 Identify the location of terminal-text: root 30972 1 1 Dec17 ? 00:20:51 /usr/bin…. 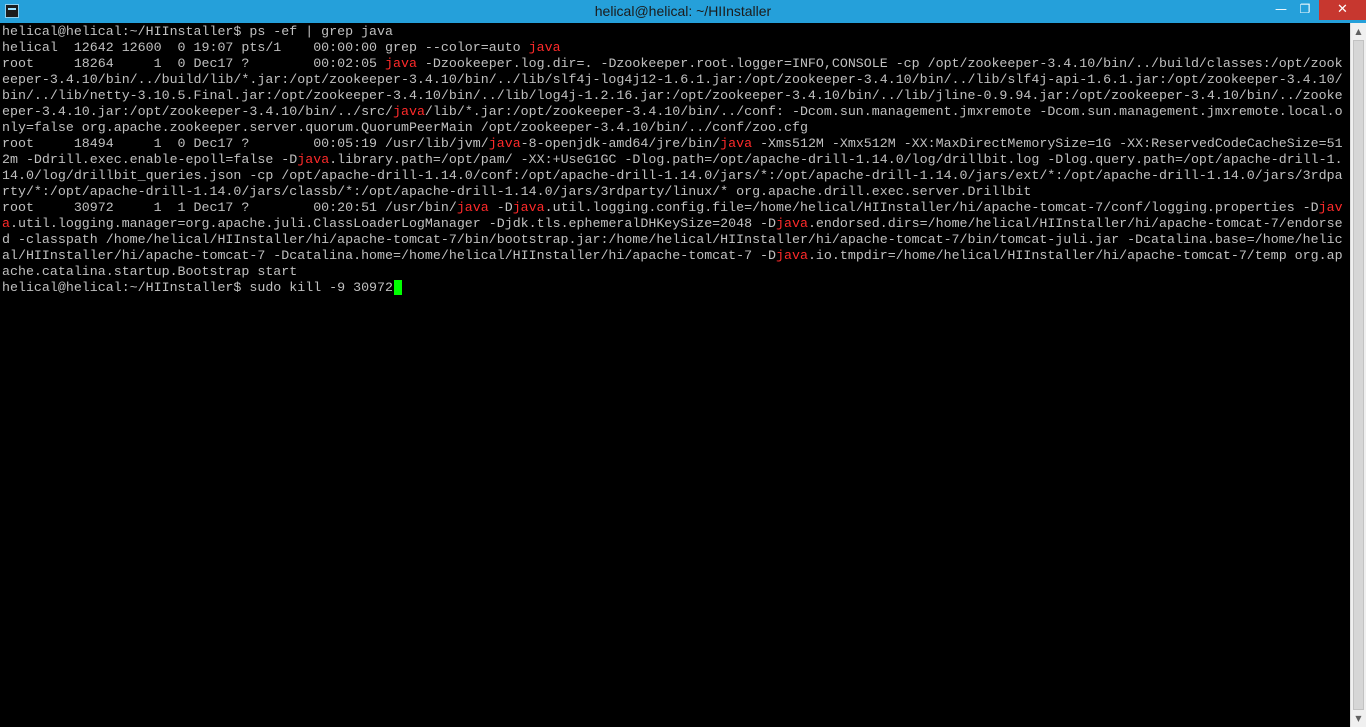
(229, 207).